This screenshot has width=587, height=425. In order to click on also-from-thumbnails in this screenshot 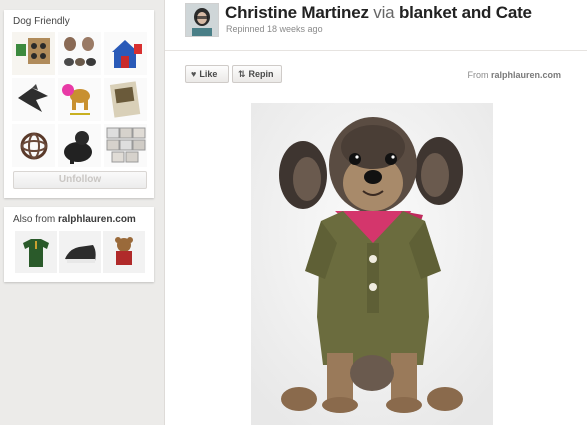, I will do `click(80, 252)`.